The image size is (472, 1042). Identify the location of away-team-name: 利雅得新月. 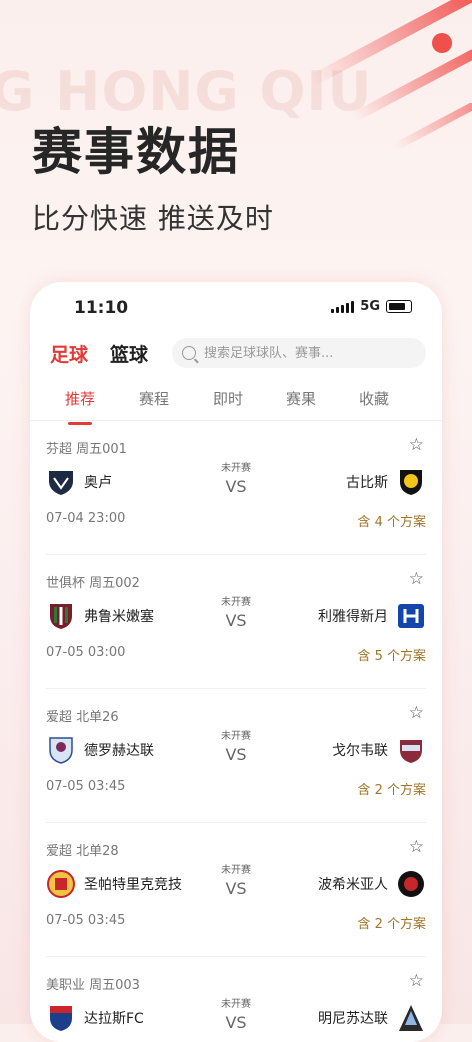
(353, 617).